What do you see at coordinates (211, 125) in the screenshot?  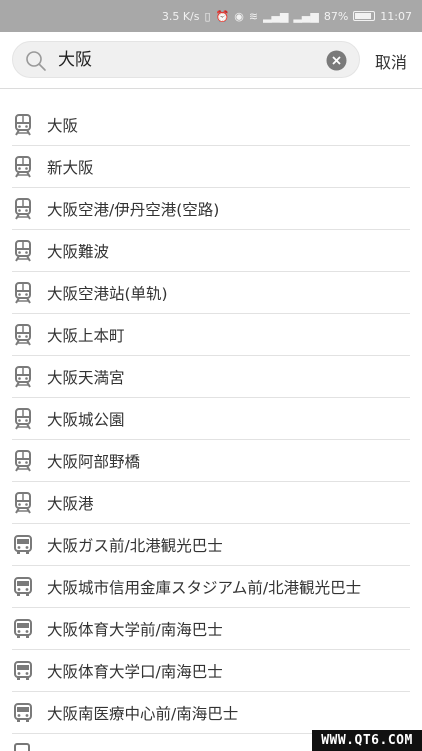 I see `list-item: 大阪` at bounding box center [211, 125].